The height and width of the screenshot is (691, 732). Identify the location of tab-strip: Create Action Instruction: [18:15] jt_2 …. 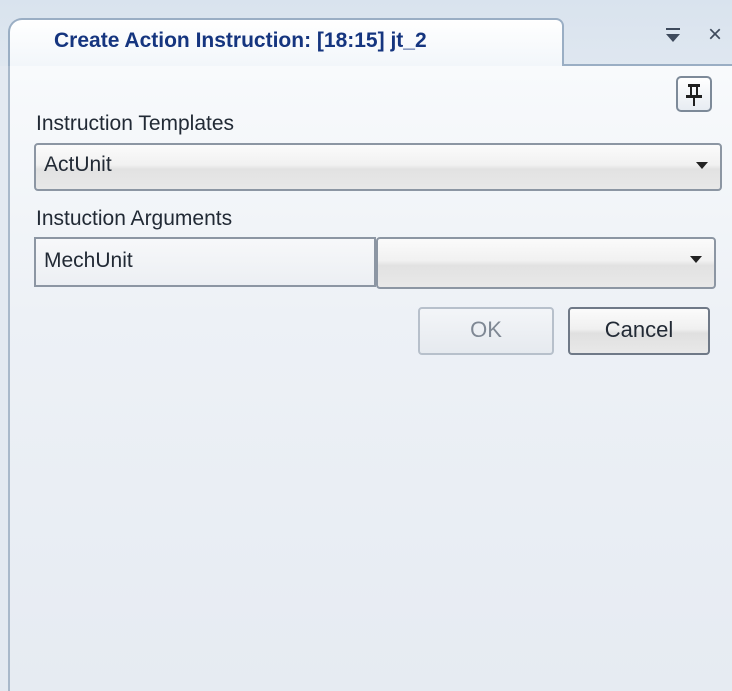
(366, 33).